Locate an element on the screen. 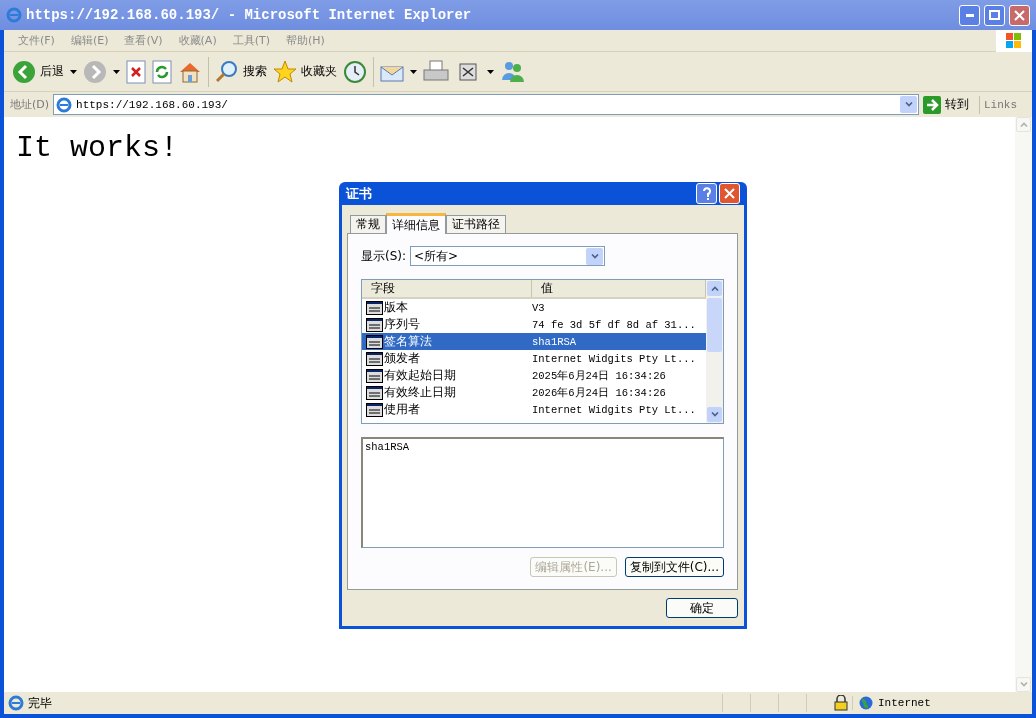 The image size is (1036, 718). go-button: 转到 is located at coordinates (951, 104).